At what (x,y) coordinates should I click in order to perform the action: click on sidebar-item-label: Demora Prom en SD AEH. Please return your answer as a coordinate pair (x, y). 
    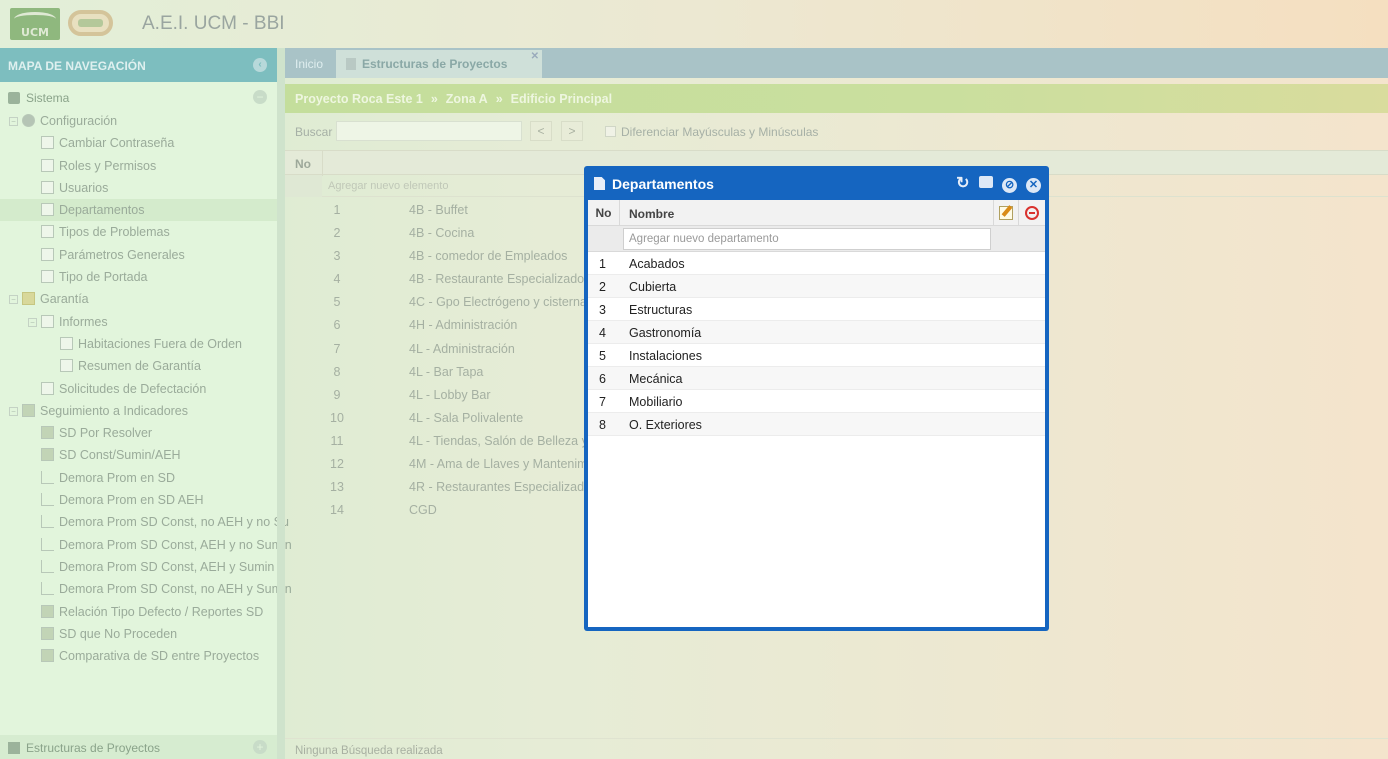
    Looking at the image, I should click on (131, 500).